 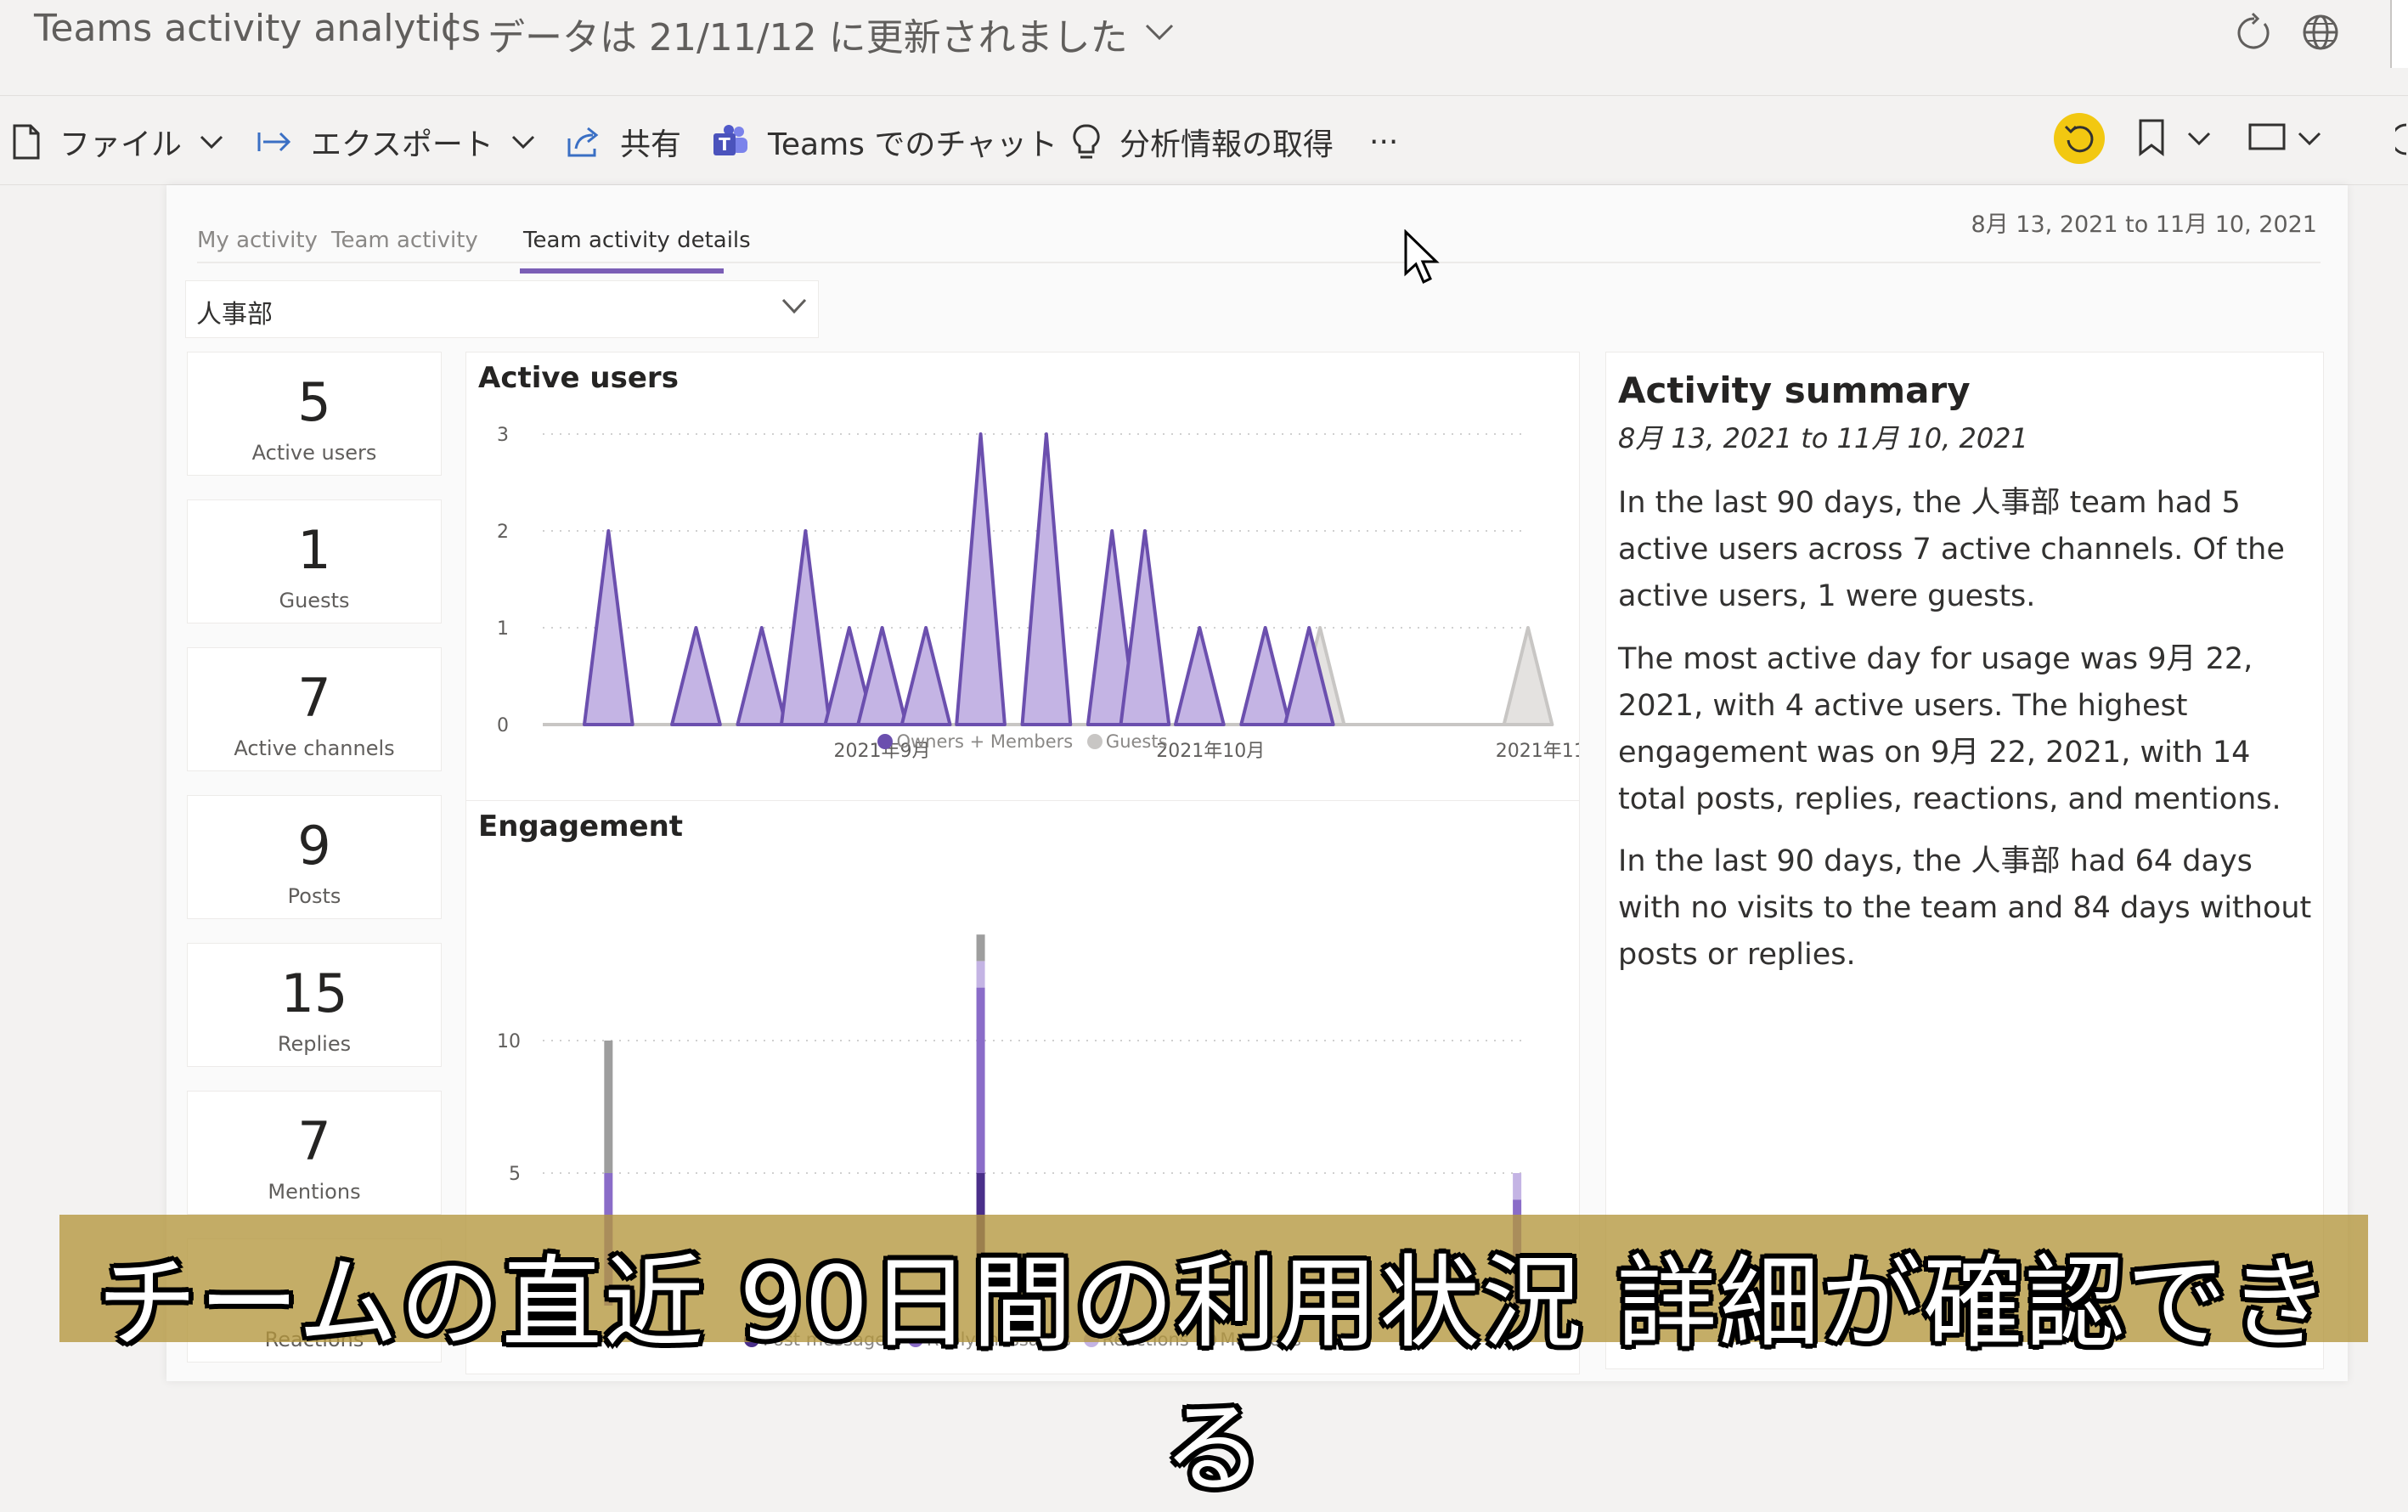 What do you see at coordinates (985, 741) in the screenshot?
I see `legend-label: Owners + Members` at bounding box center [985, 741].